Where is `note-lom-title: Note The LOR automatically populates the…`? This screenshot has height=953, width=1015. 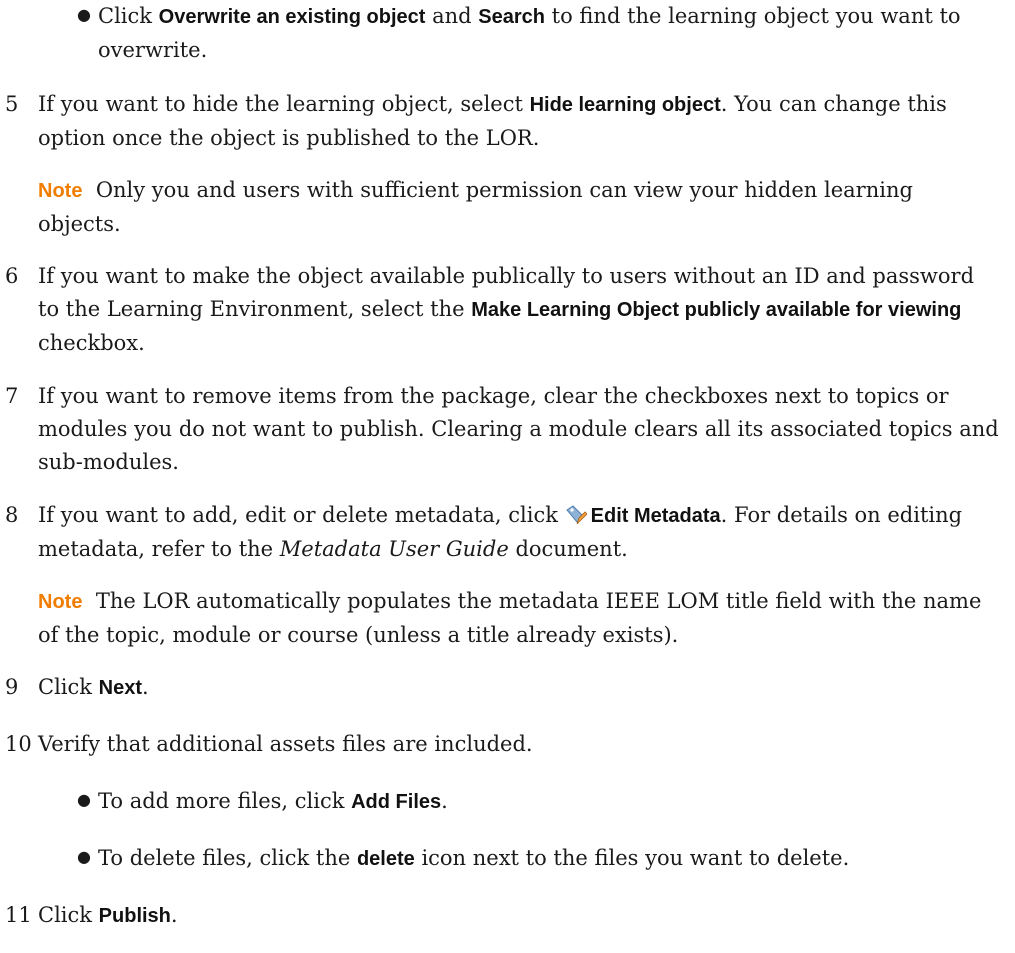 note-lom-title: Note The LOR automatically populates the… is located at coordinates (510, 618).